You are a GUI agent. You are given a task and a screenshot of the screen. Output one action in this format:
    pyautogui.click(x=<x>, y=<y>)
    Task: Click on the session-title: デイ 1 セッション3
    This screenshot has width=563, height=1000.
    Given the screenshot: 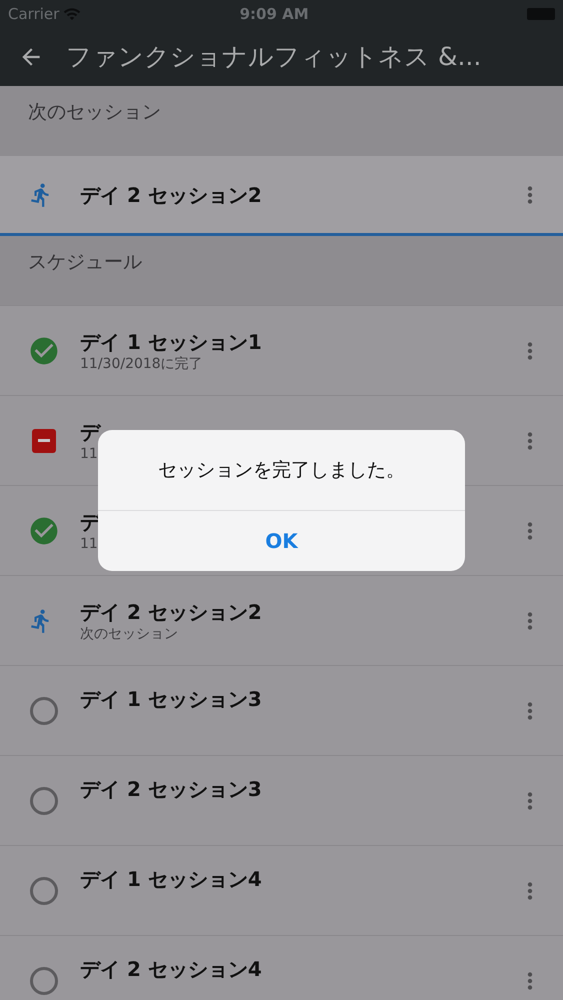 What is the action you would take?
    pyautogui.click(x=171, y=699)
    